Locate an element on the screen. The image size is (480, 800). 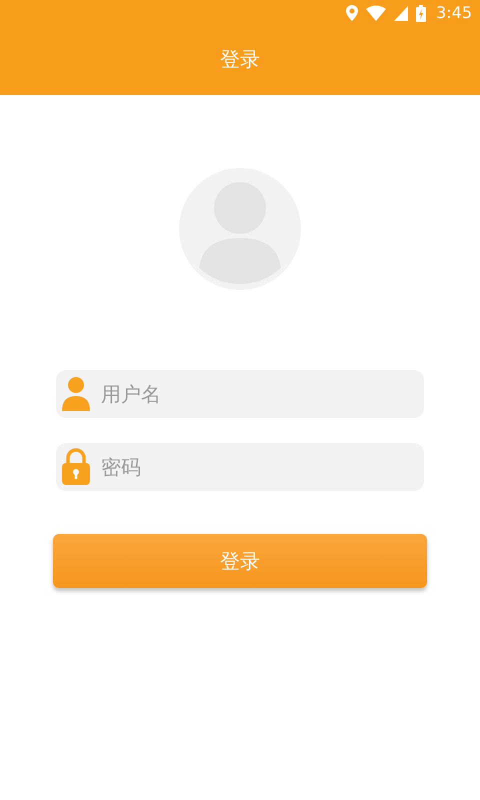
input-field: 用户名 is located at coordinates (240, 394).